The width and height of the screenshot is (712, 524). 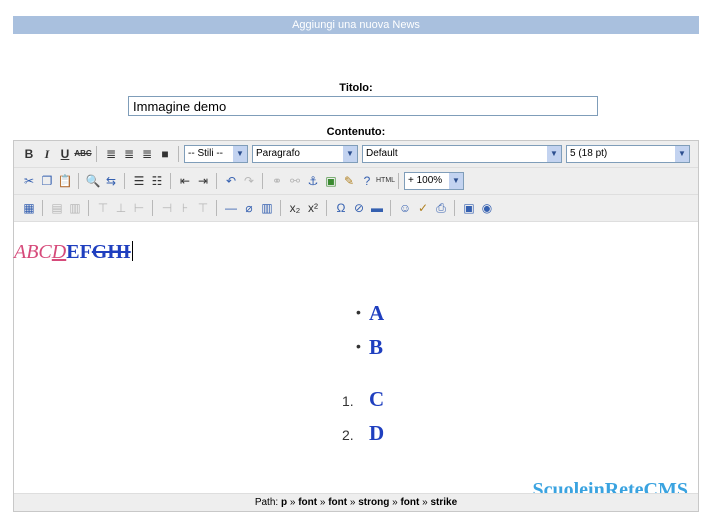 I want to click on delete-col-icon: ⊤, so click(x=203, y=208).